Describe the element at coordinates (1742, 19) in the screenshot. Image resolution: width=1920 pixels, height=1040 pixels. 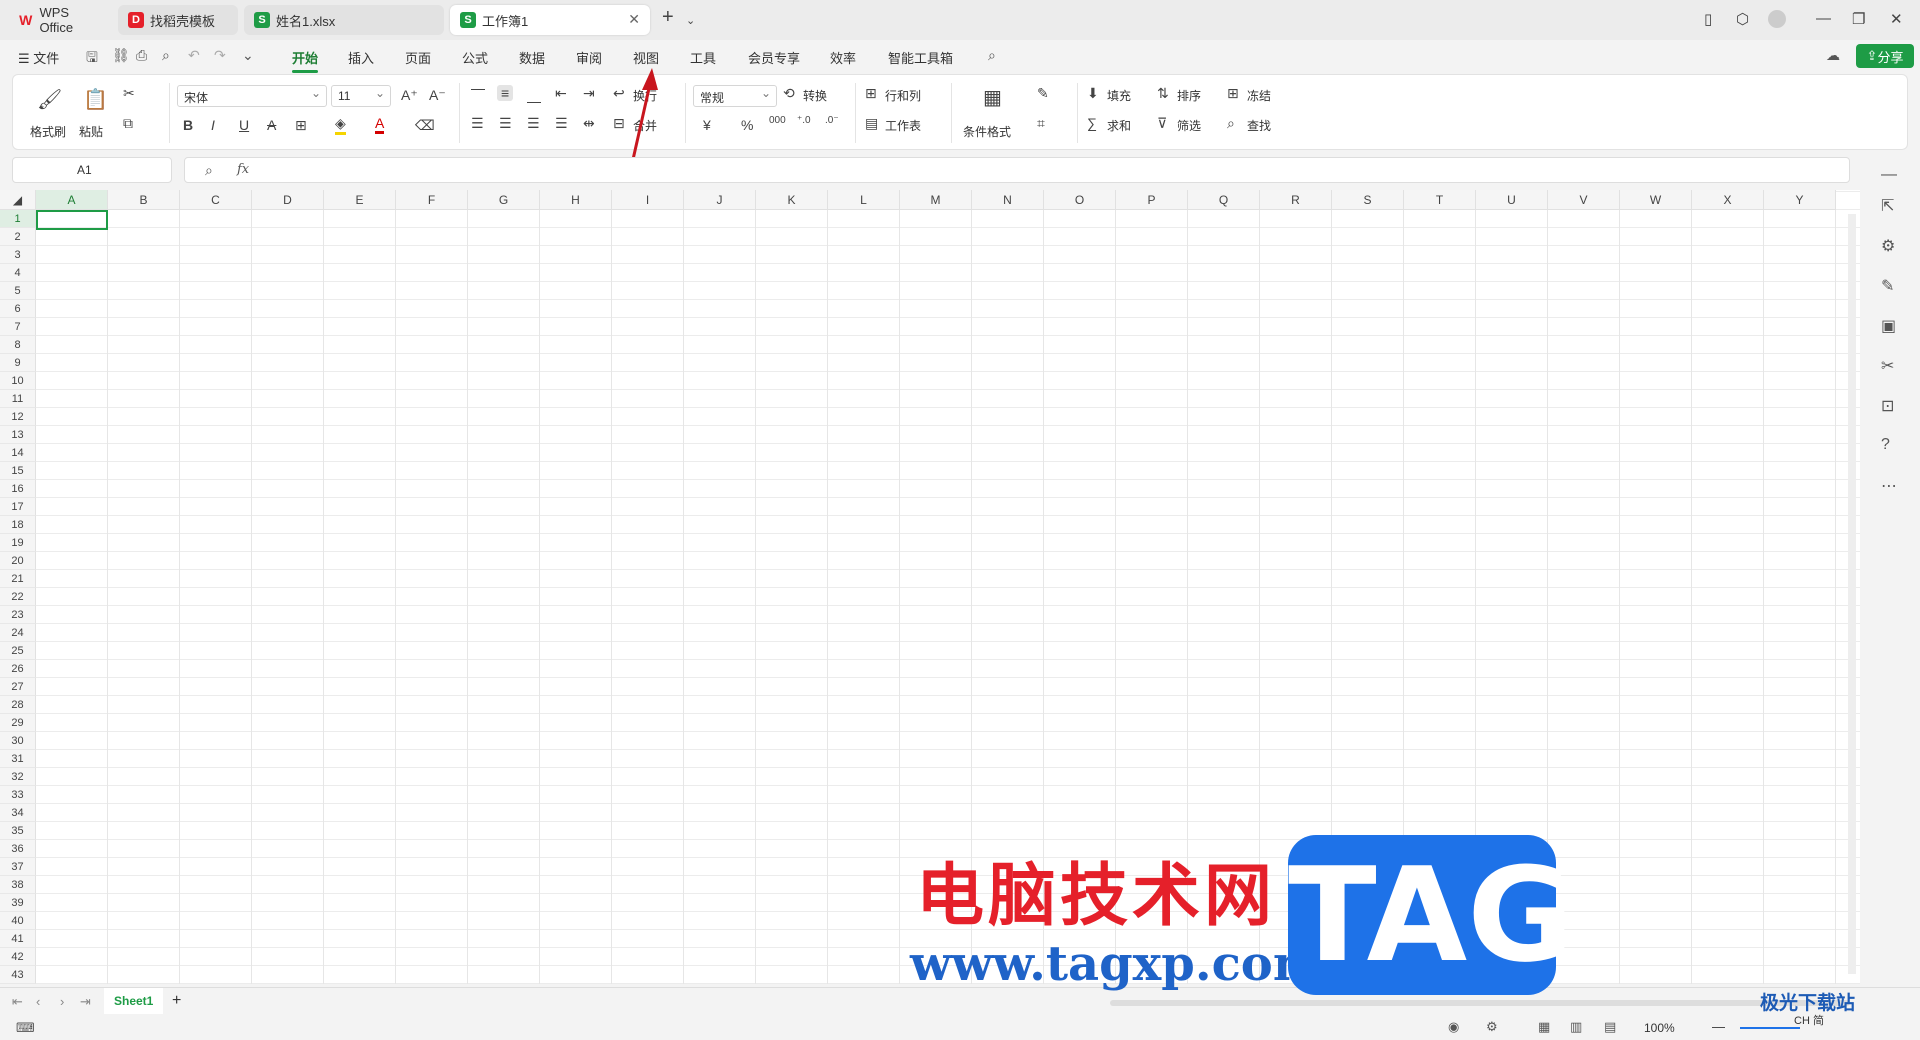
I see `cube-icon: ⬡` at that location.